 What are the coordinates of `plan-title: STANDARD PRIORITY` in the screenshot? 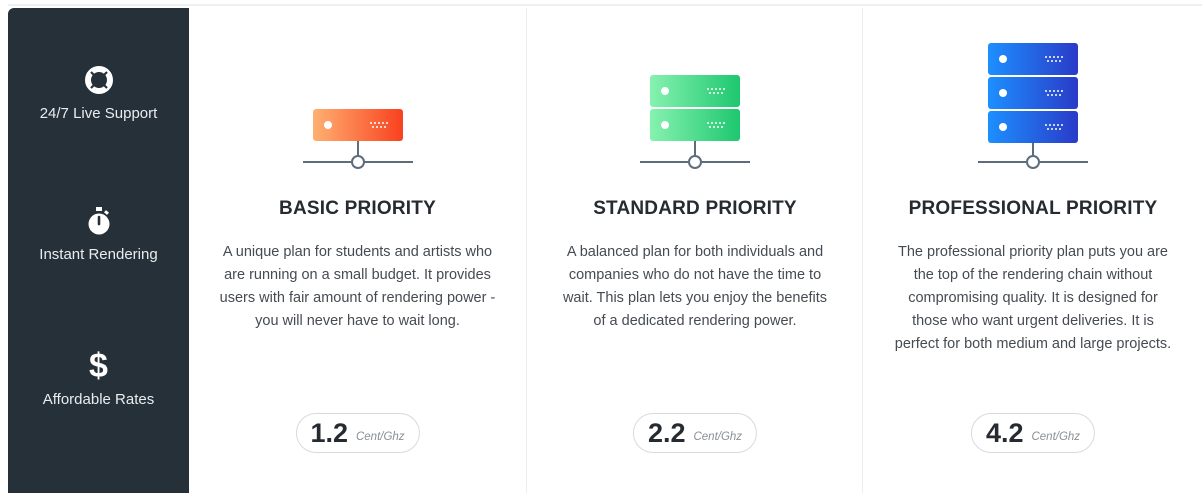 It's located at (695, 208).